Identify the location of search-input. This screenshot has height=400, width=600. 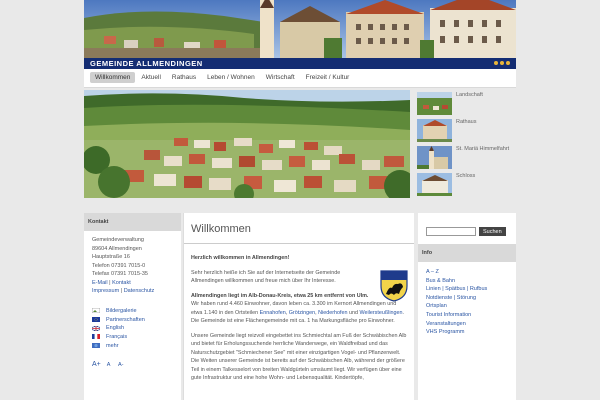
(451, 231).